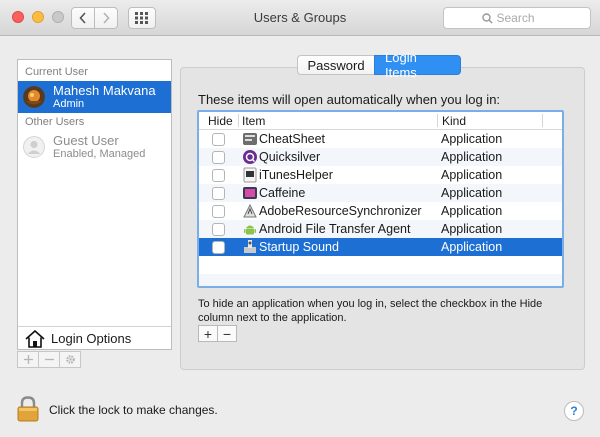 This screenshot has width=600, height=437. I want to click on adobe-icon, so click(250, 210).